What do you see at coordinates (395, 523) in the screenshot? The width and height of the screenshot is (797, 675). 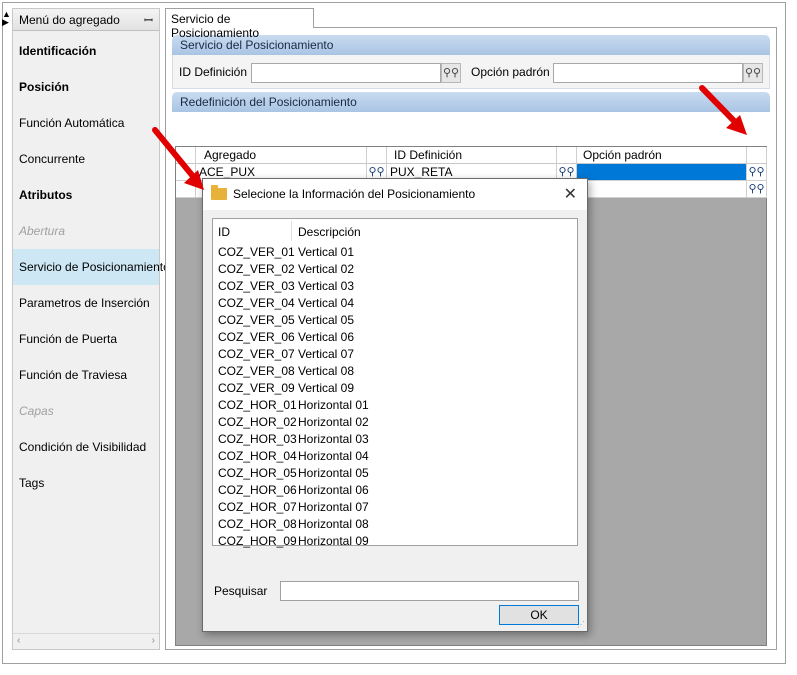 I see `list-item: COZ_HOR_08 Horizontal 08` at bounding box center [395, 523].